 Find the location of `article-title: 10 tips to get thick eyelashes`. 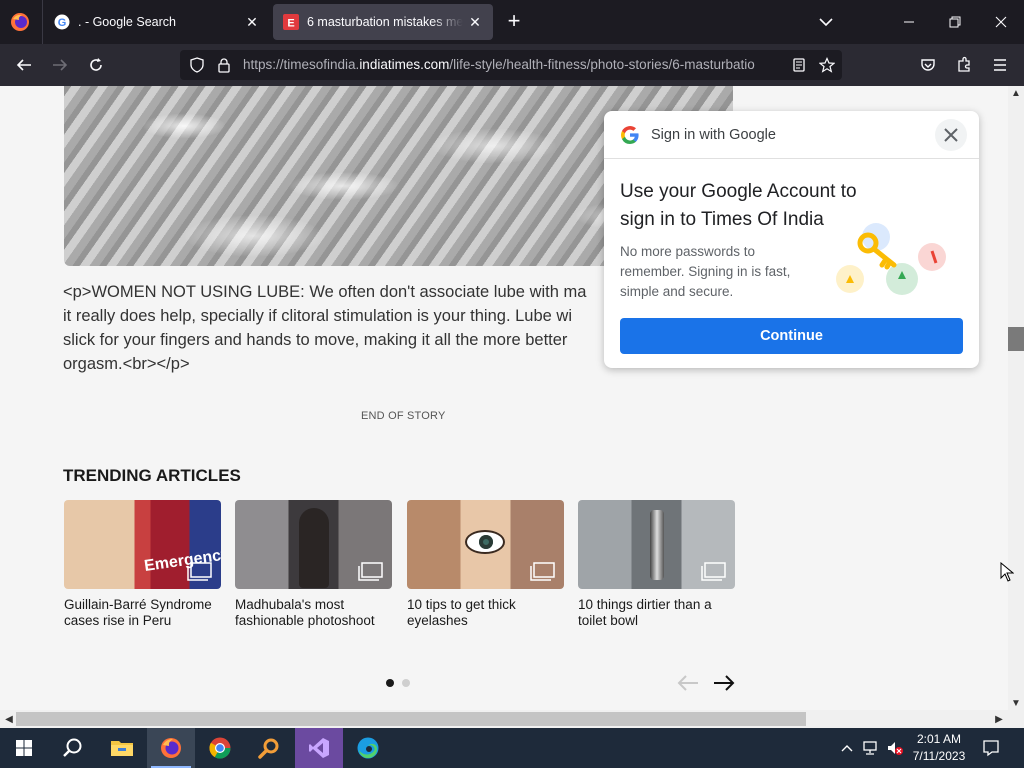

article-title: 10 tips to get thick eyelashes is located at coordinates (485, 613).